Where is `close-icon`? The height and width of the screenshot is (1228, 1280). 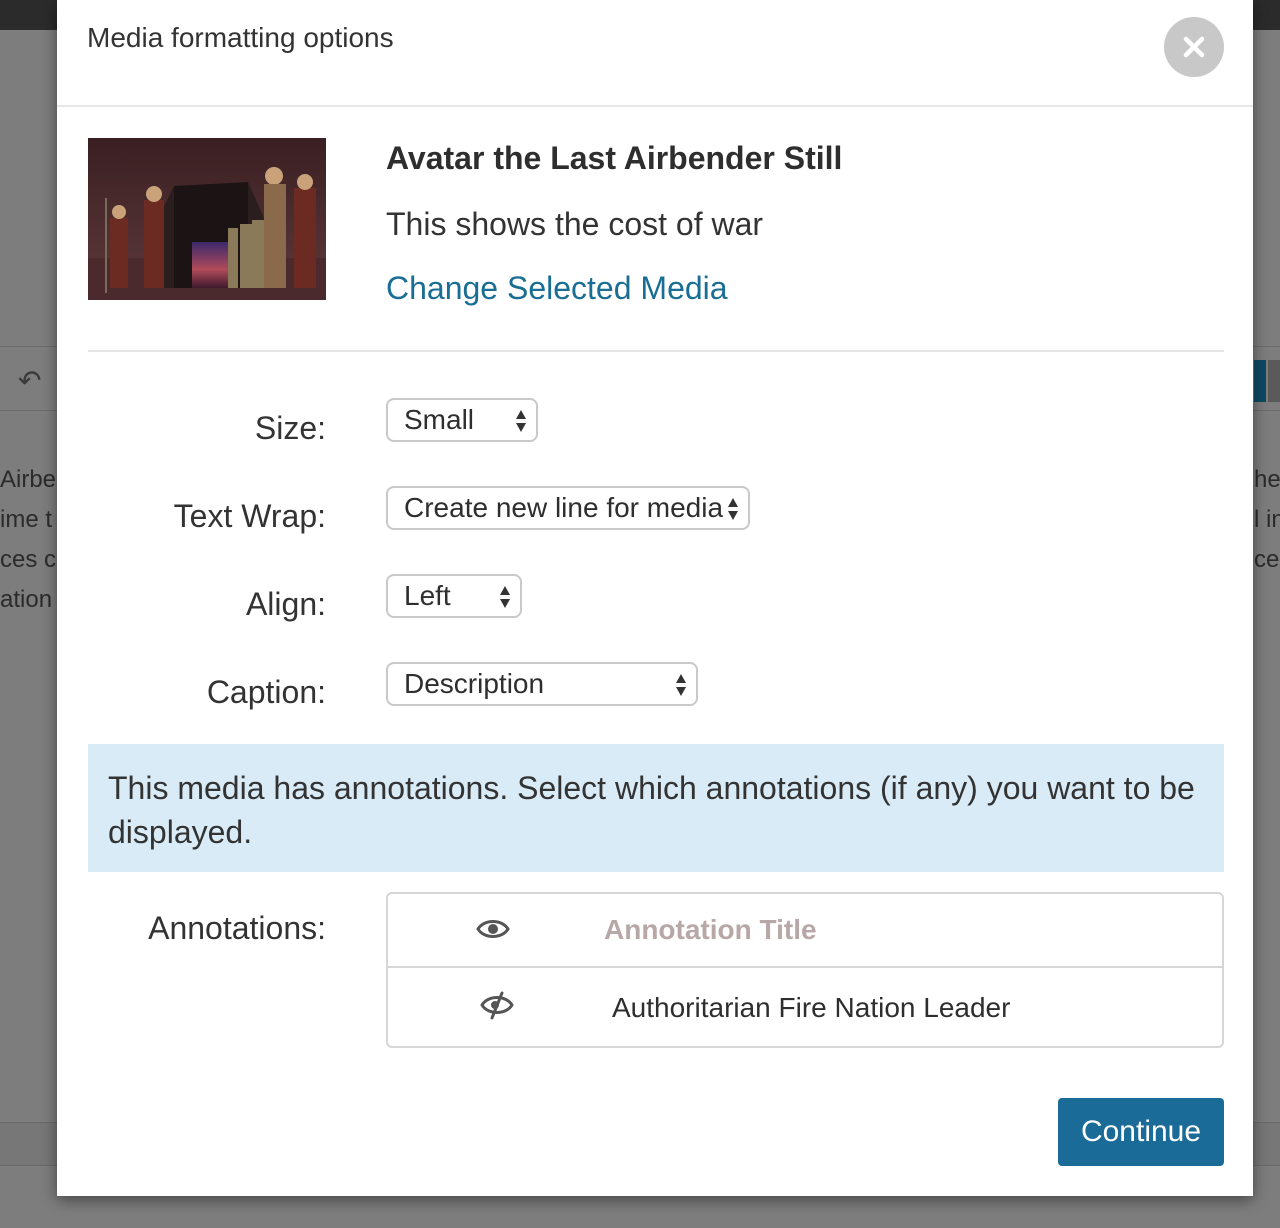 close-icon is located at coordinates (1194, 47).